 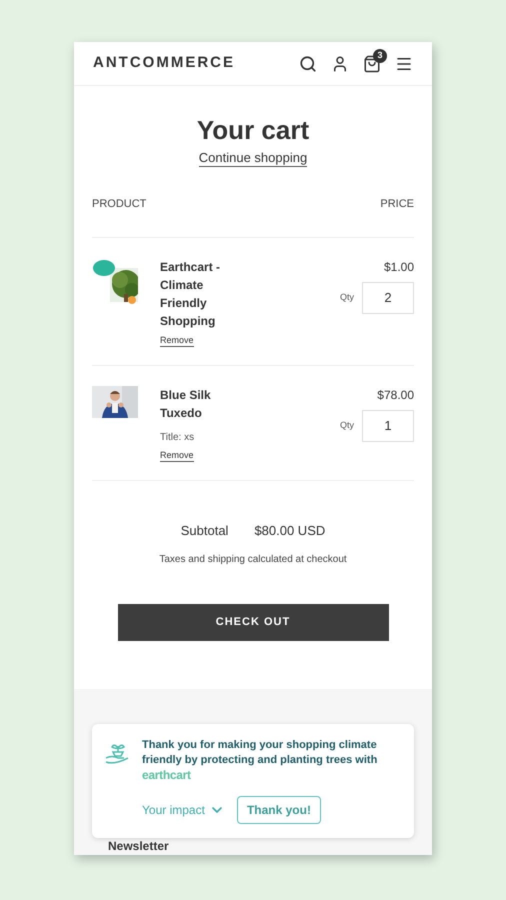 I want to click on subtotal-label: Subtotal, so click(x=204, y=531).